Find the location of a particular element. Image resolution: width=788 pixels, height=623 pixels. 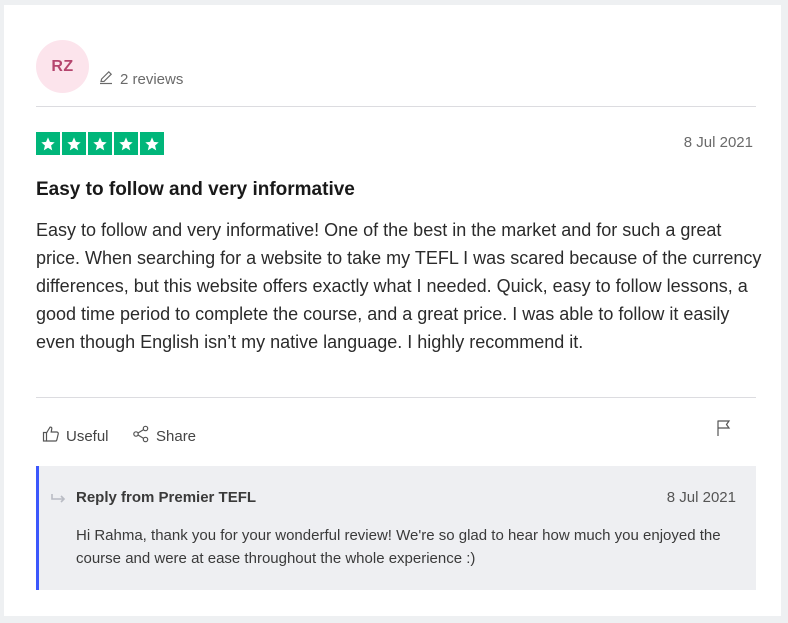

reply-arrow-icon is located at coordinates (59, 501).